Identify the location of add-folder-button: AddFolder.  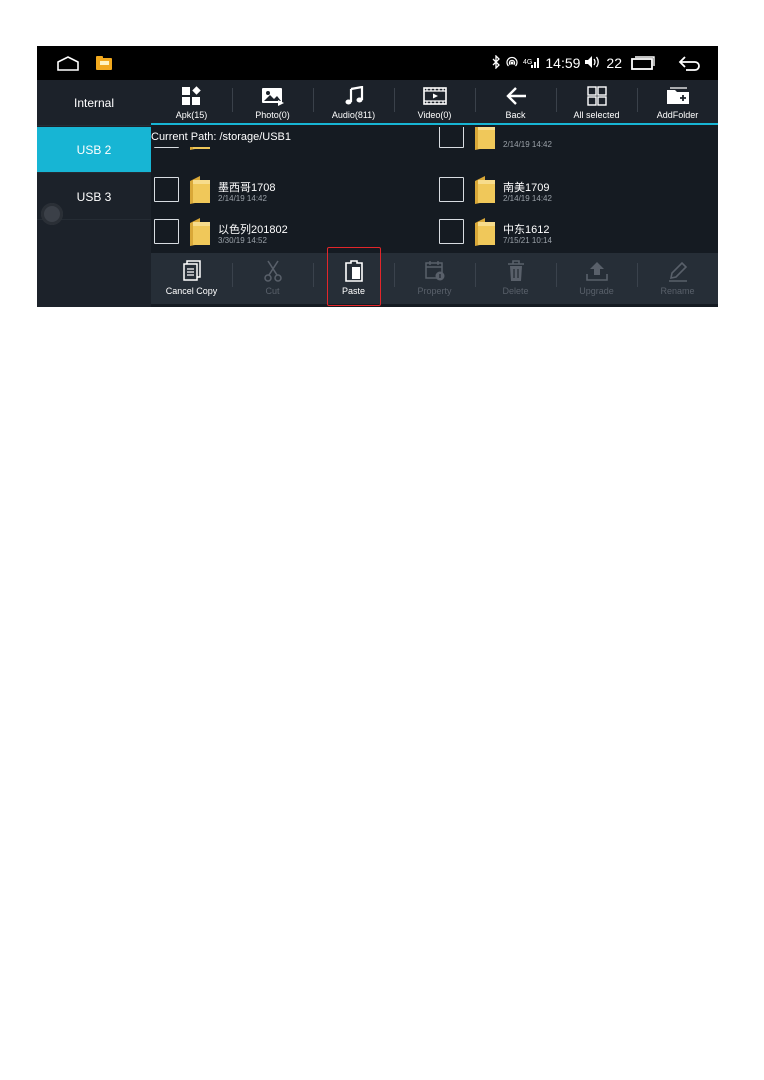
(677, 101).